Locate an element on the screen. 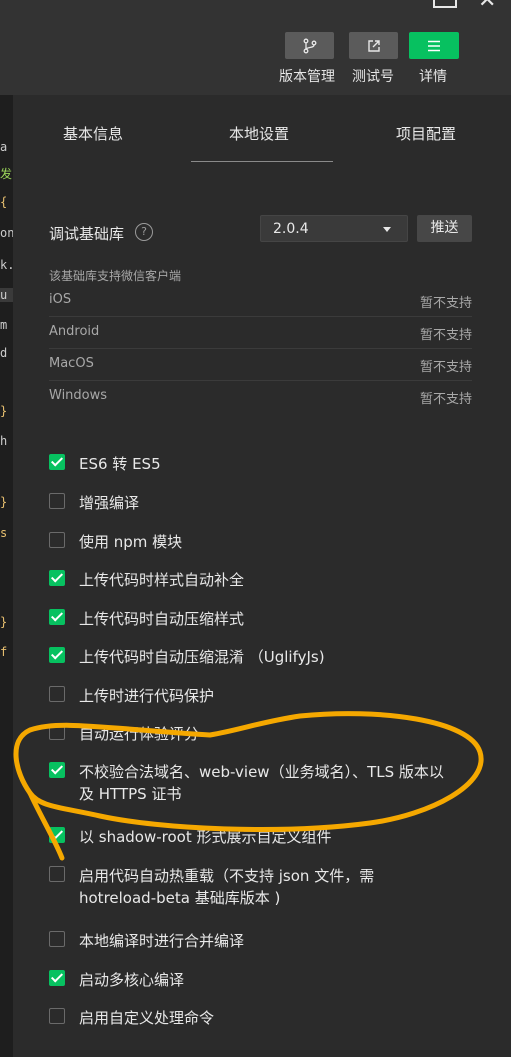 This screenshot has height=1057, width=511. option-label: 自动运行体验评分 is located at coordinates (139, 734).